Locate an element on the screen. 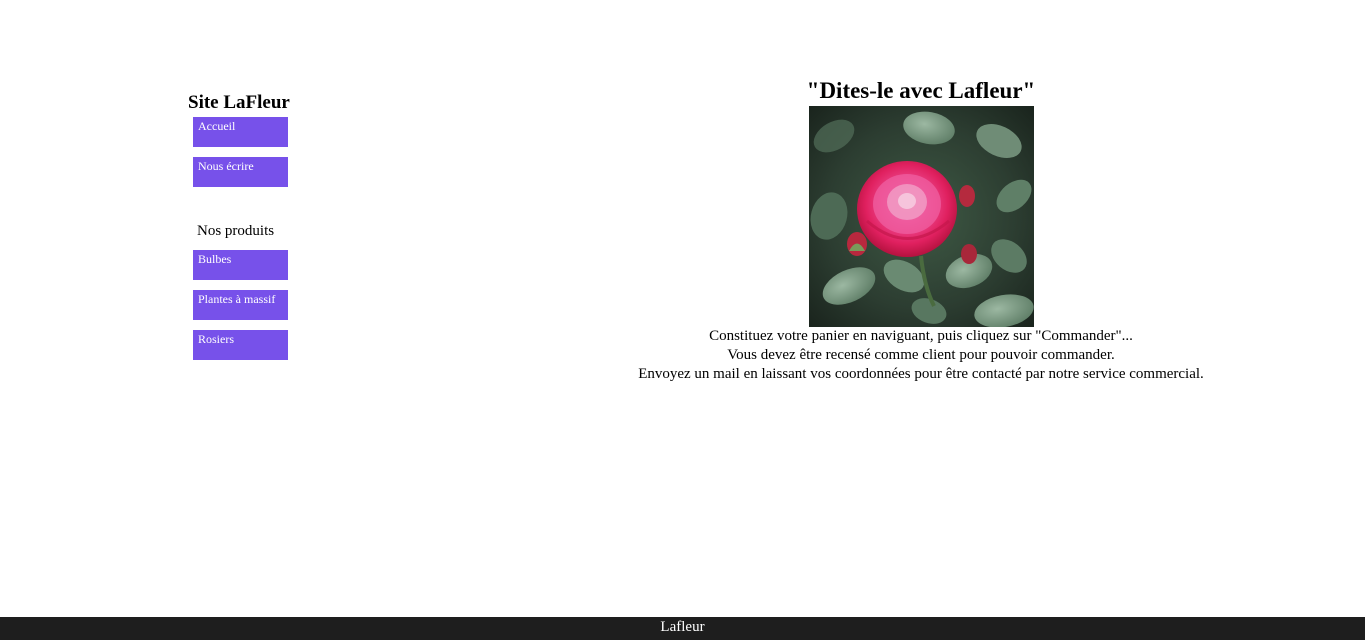  rose-photo is located at coordinates (921, 216).